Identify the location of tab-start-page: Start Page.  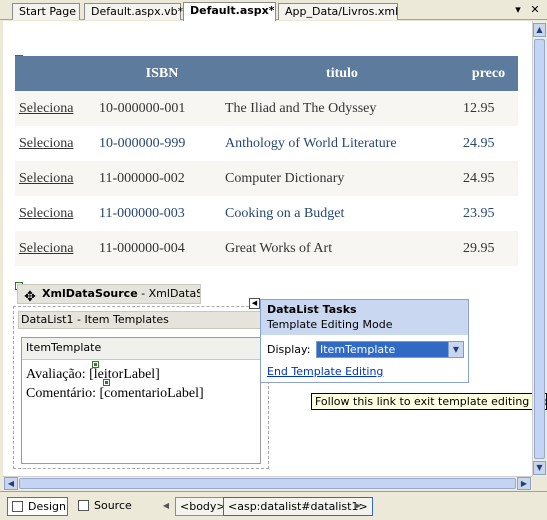
(46, 11).